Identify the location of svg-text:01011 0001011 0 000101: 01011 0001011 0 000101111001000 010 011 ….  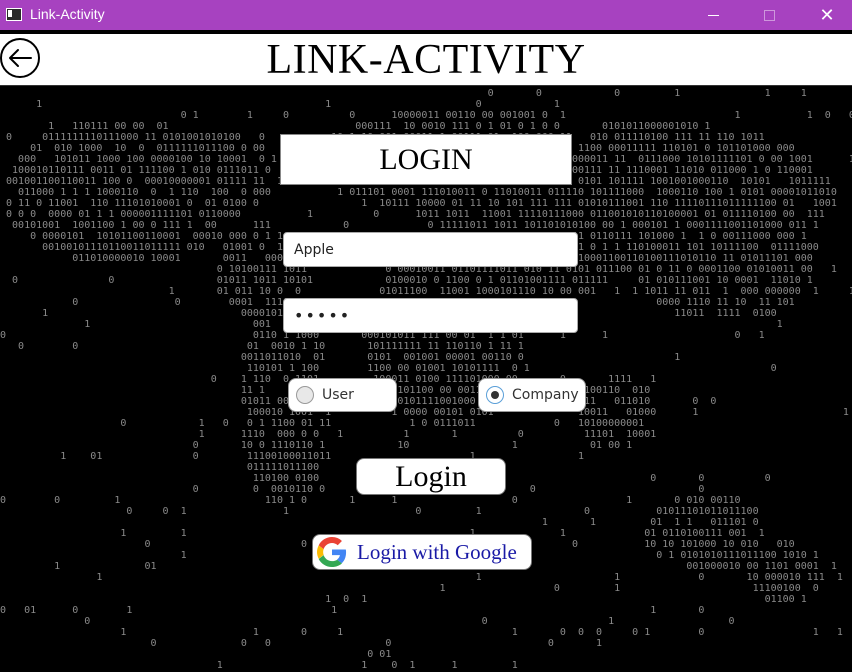
(426, 401).